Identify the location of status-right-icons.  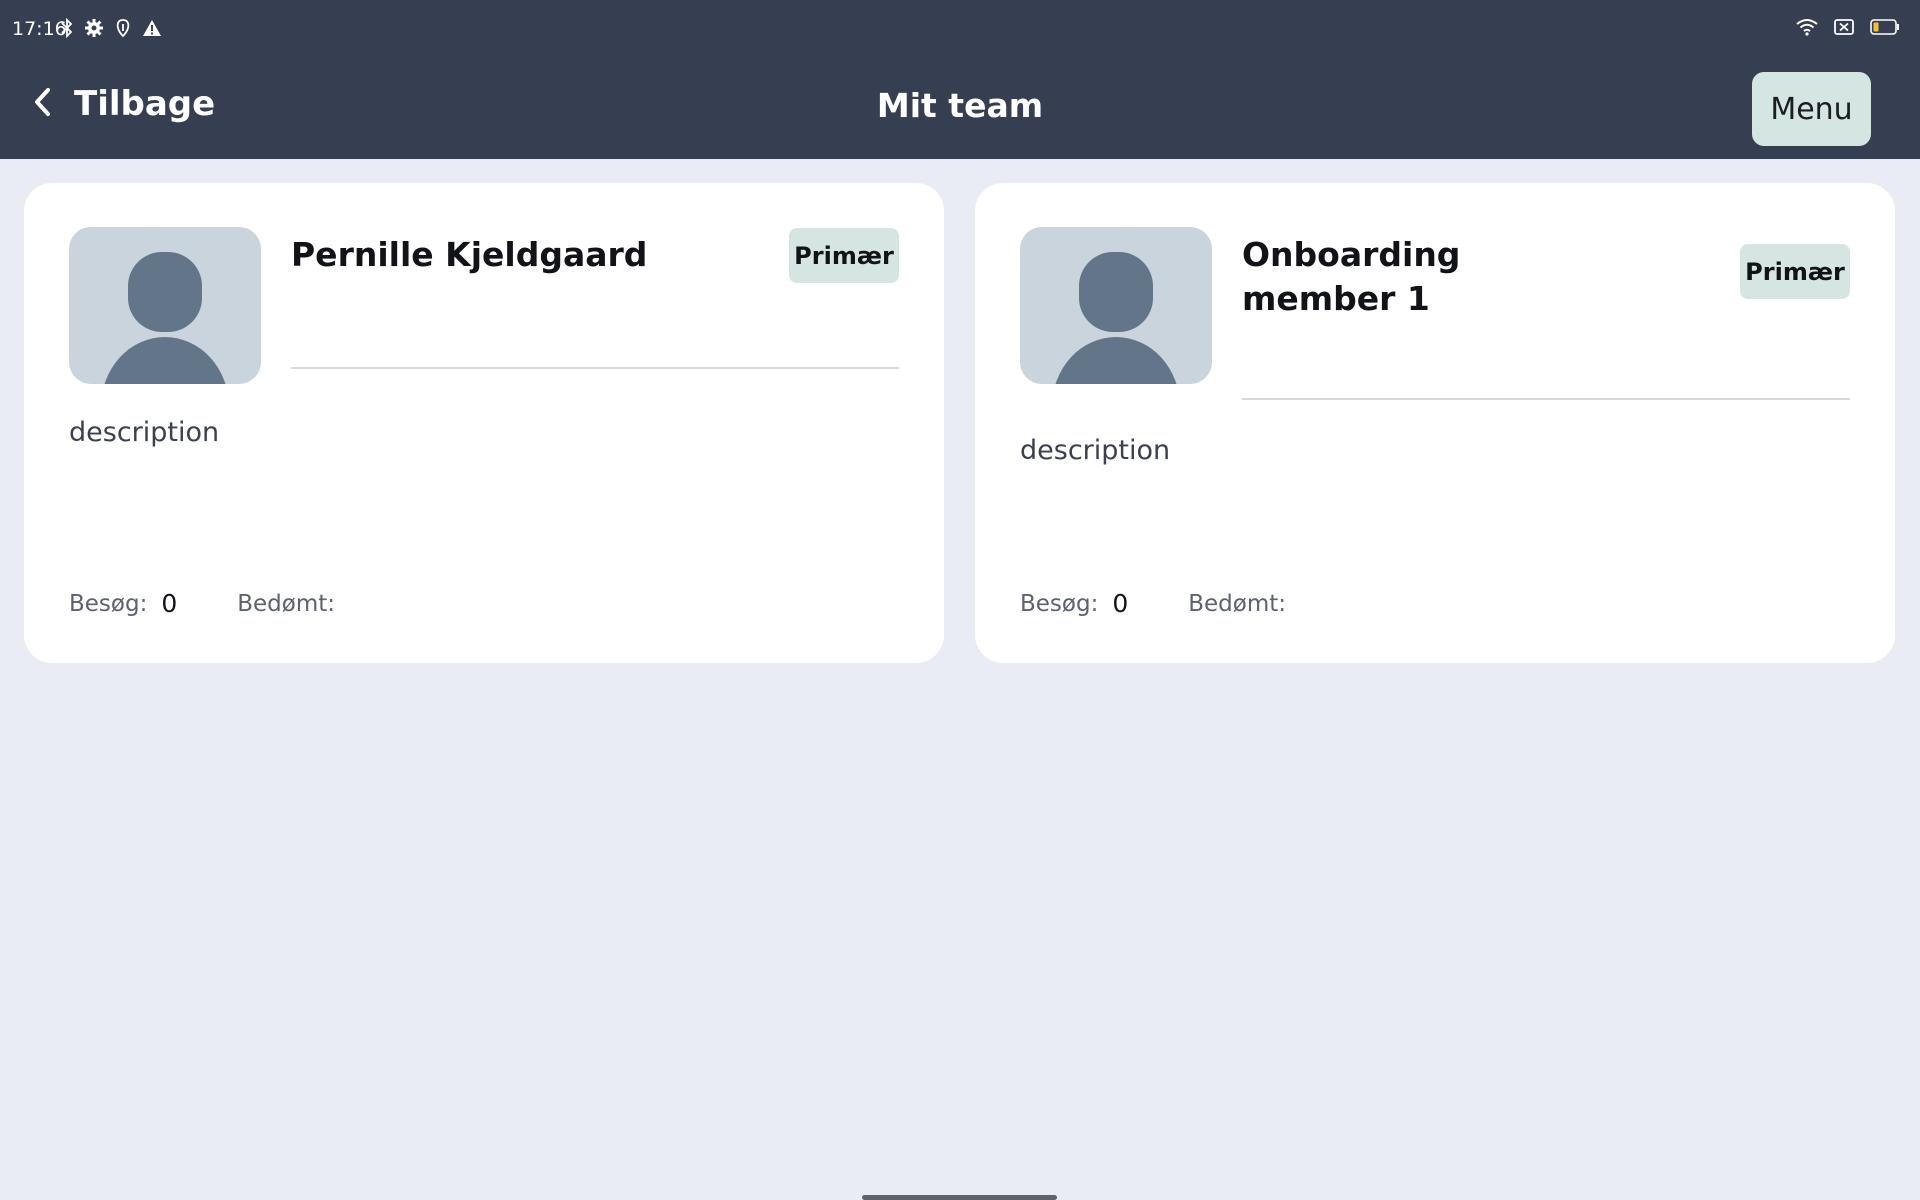
(1848, 29).